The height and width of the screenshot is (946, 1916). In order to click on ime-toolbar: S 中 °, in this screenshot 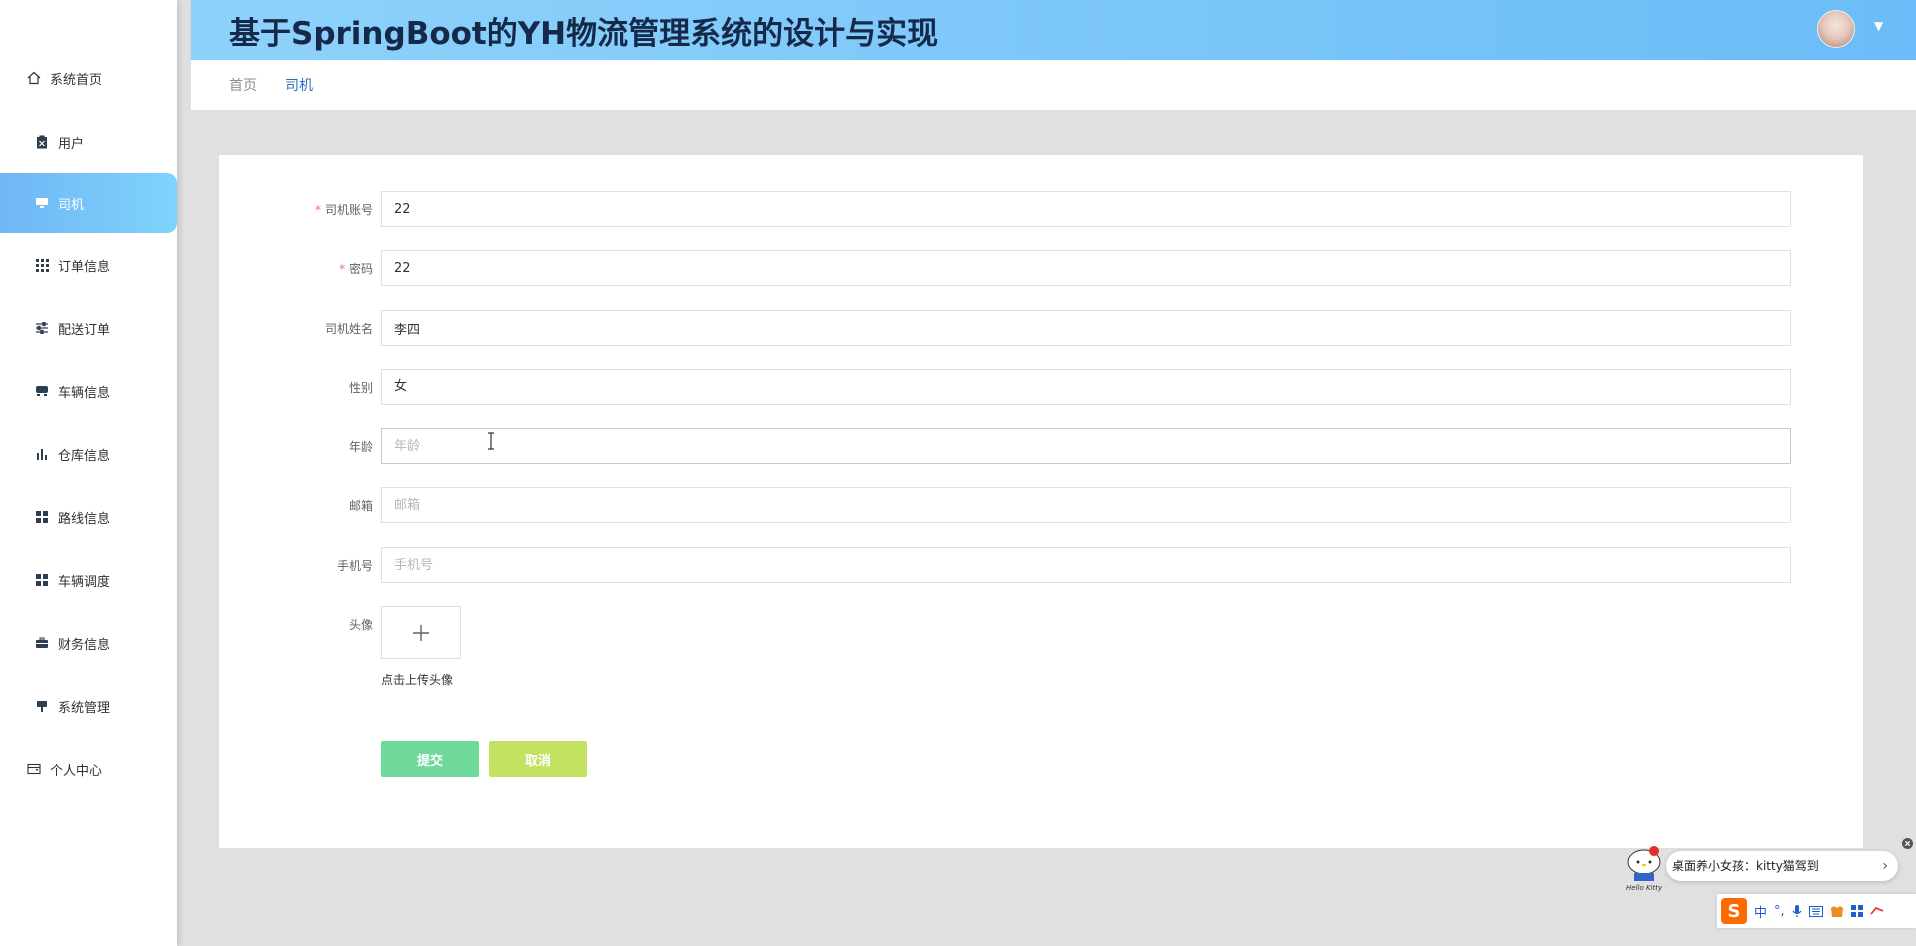, I will do `click(1816, 911)`.